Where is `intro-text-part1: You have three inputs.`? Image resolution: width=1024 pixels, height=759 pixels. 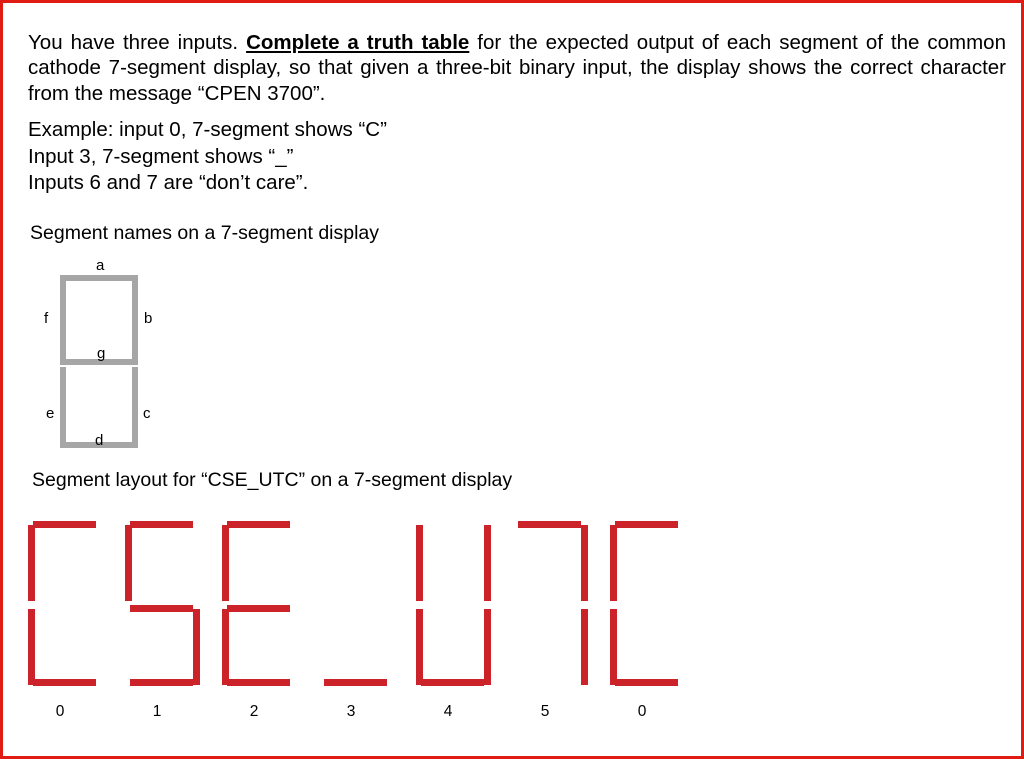 intro-text-part1: You have three inputs. is located at coordinates (137, 42).